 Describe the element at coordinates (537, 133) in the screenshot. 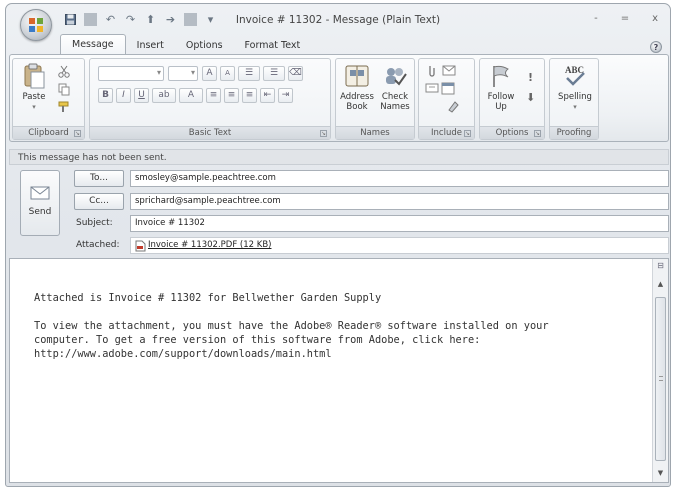

I see `options-launcher: ↘` at that location.